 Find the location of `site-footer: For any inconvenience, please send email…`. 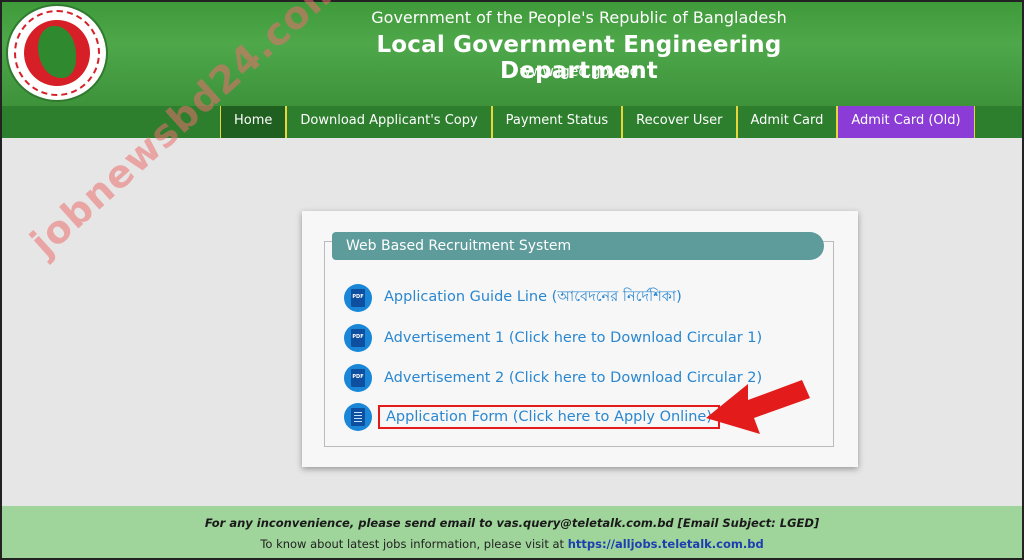

site-footer: For any inconvenience, please send email… is located at coordinates (512, 532).